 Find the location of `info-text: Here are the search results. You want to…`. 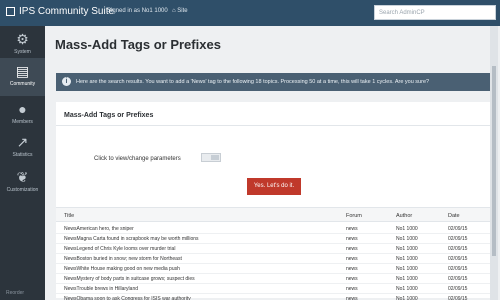

info-text: Here are the search results. You want to… is located at coordinates (253, 82).